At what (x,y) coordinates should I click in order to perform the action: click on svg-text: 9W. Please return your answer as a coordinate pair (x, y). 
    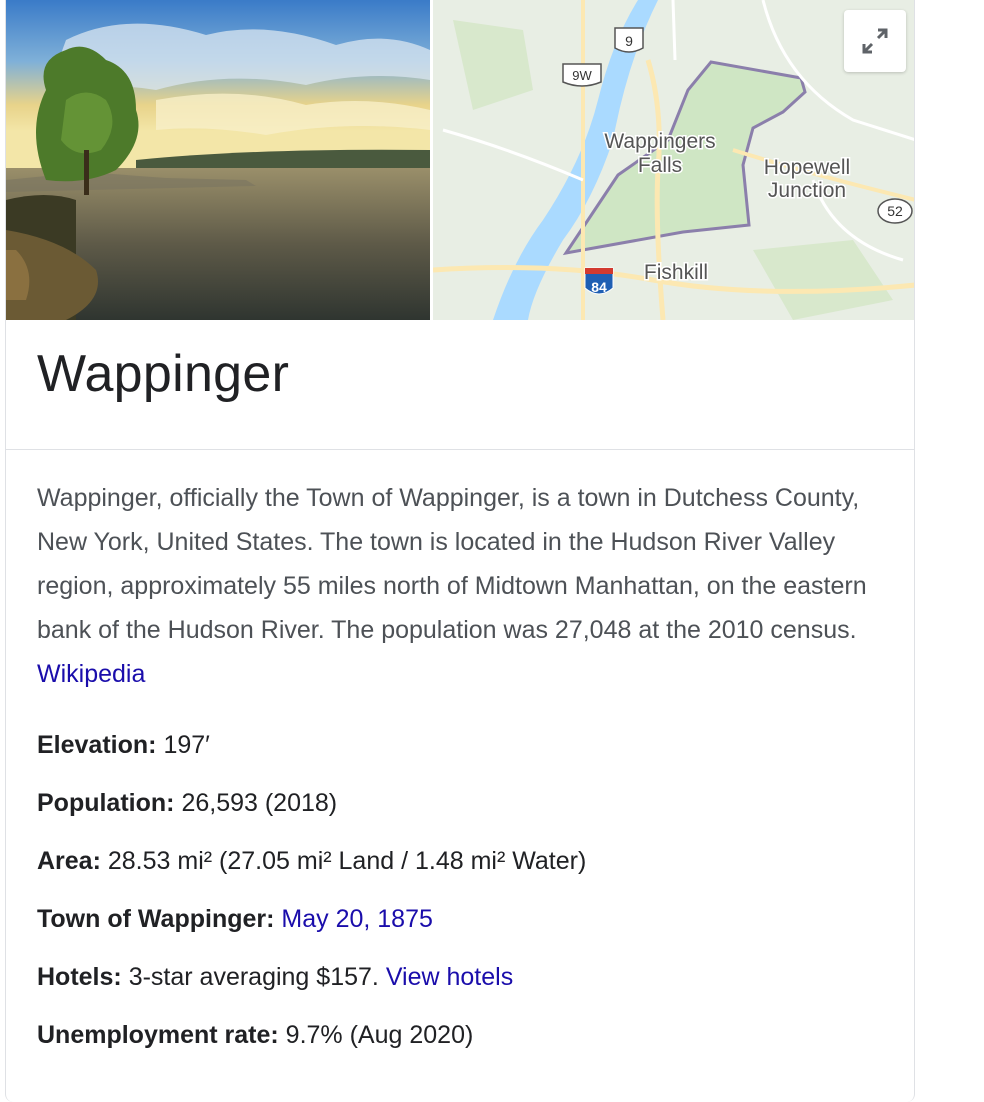
    Looking at the image, I should click on (582, 75).